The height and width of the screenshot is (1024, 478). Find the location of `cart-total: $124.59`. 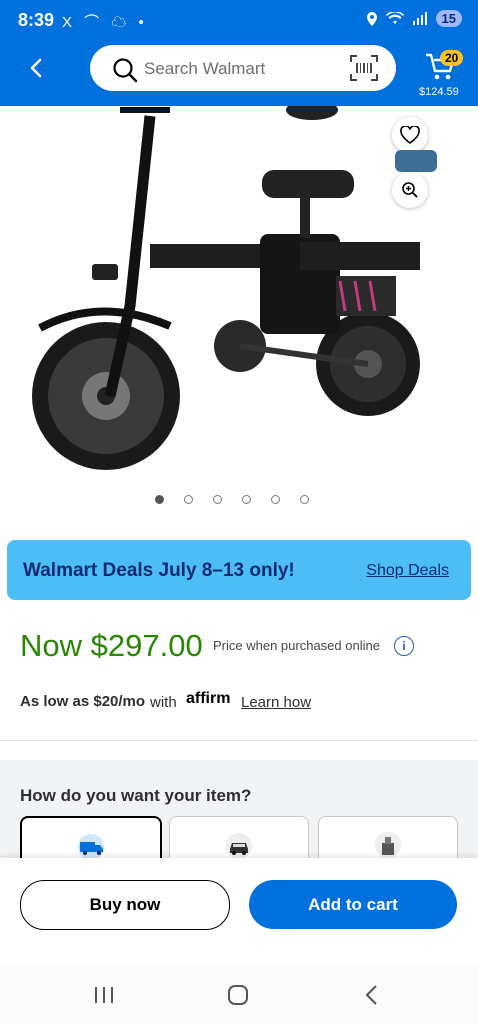

cart-total: $124.59 is located at coordinates (439, 92).